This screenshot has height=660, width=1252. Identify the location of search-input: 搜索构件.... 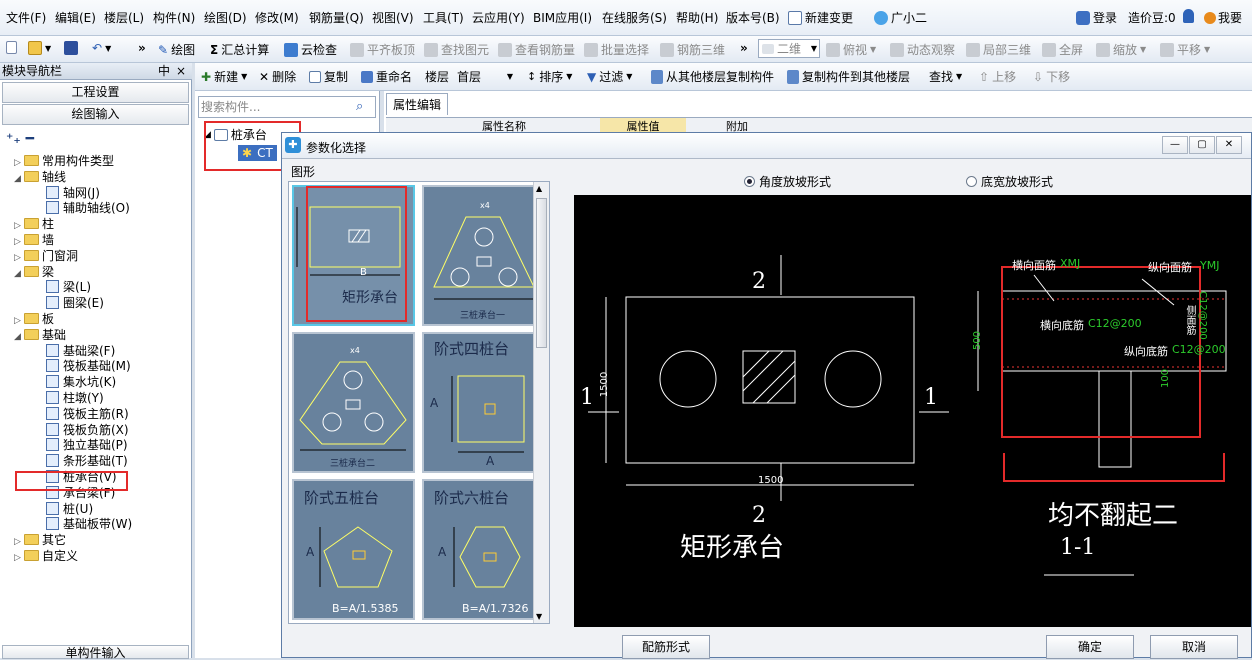
(287, 107).